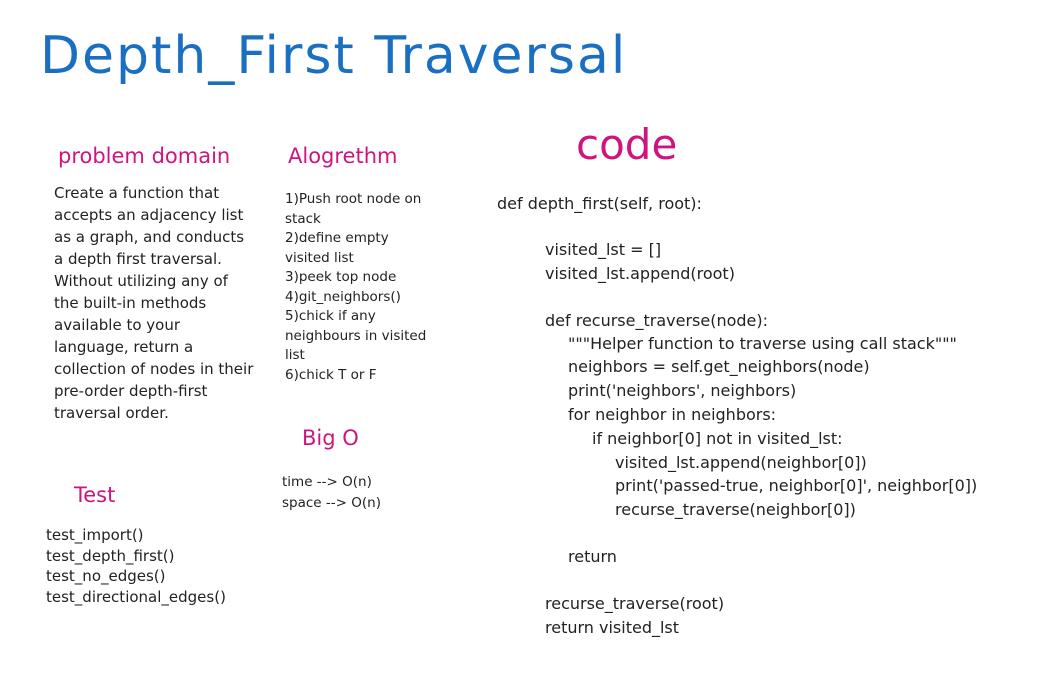  Describe the element at coordinates (136, 596) in the screenshot. I see `test-item: test_directional_edges()` at that location.